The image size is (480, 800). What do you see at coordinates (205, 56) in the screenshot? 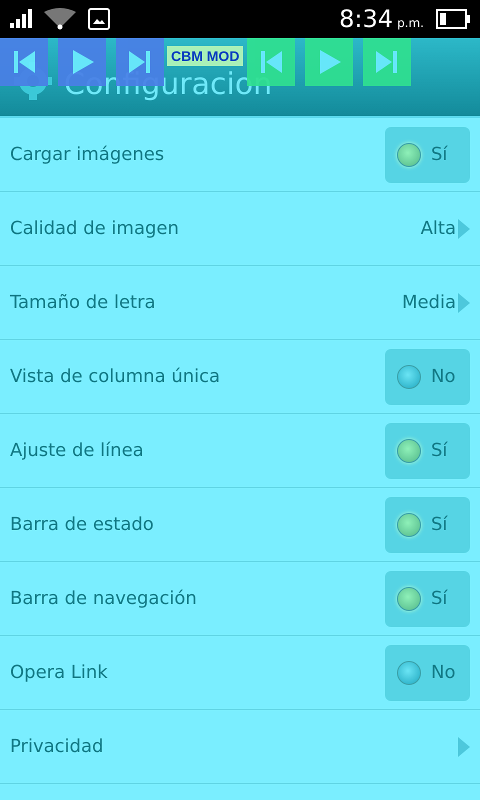
I see `overlay-label: CBM MOD` at bounding box center [205, 56].